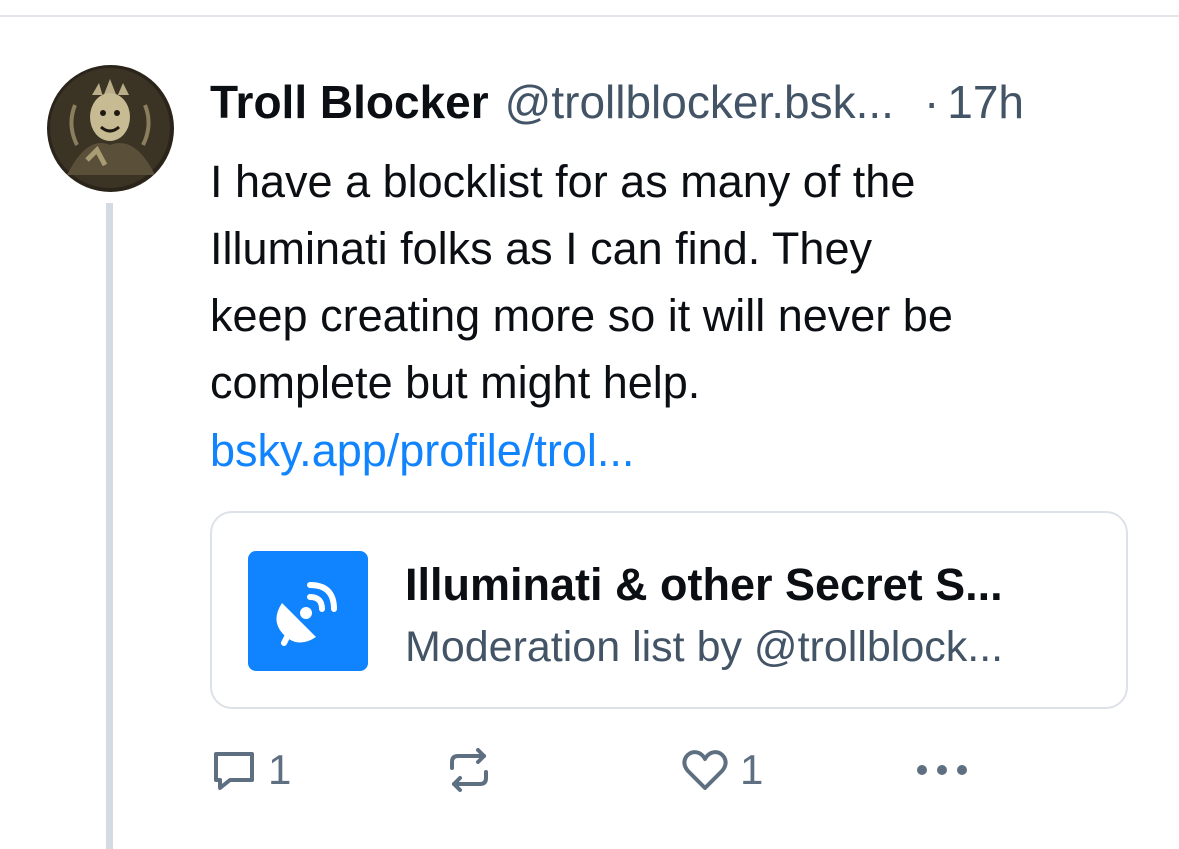 This screenshot has height=849, width=1179. What do you see at coordinates (589, 16) in the screenshot?
I see `top-divider` at bounding box center [589, 16].